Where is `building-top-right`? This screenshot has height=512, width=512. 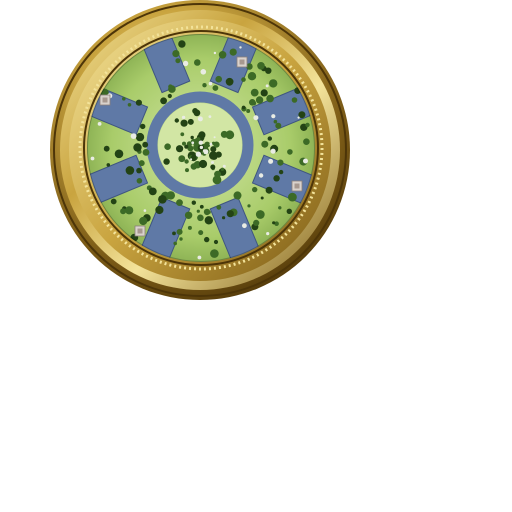 building-top-right is located at coordinates (242, 62).